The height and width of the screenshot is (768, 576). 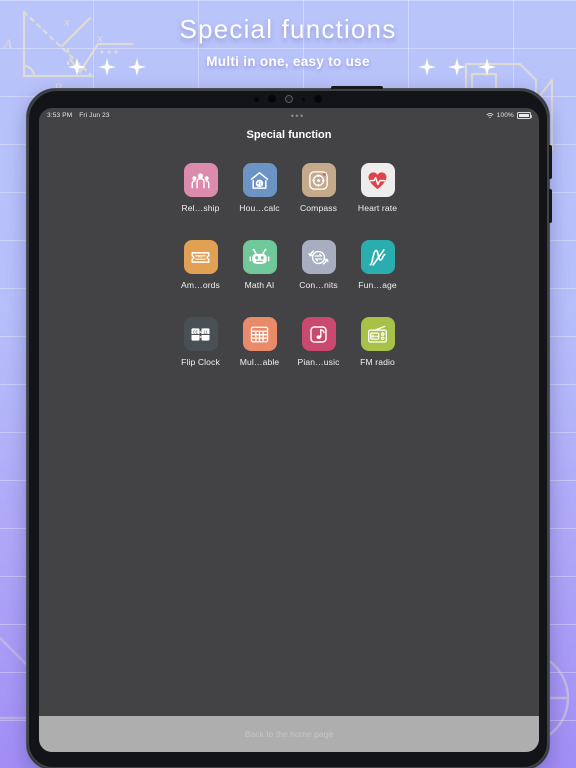 I want to click on convert-units-icon, so click(x=318, y=257).